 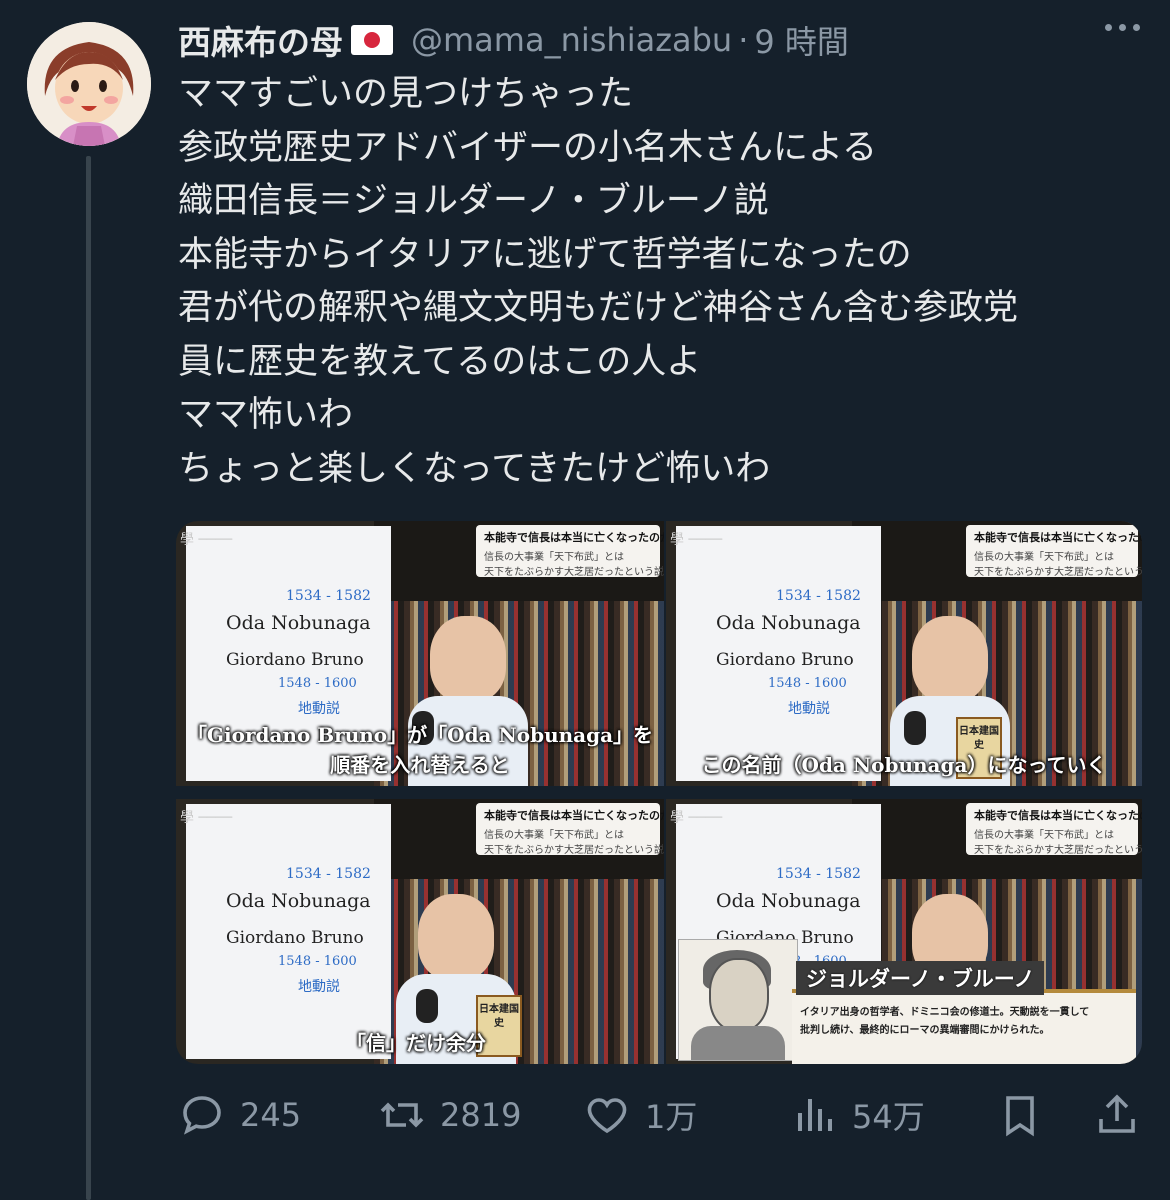 I want to click on reply-button: 245, so click(x=239, y=1115).